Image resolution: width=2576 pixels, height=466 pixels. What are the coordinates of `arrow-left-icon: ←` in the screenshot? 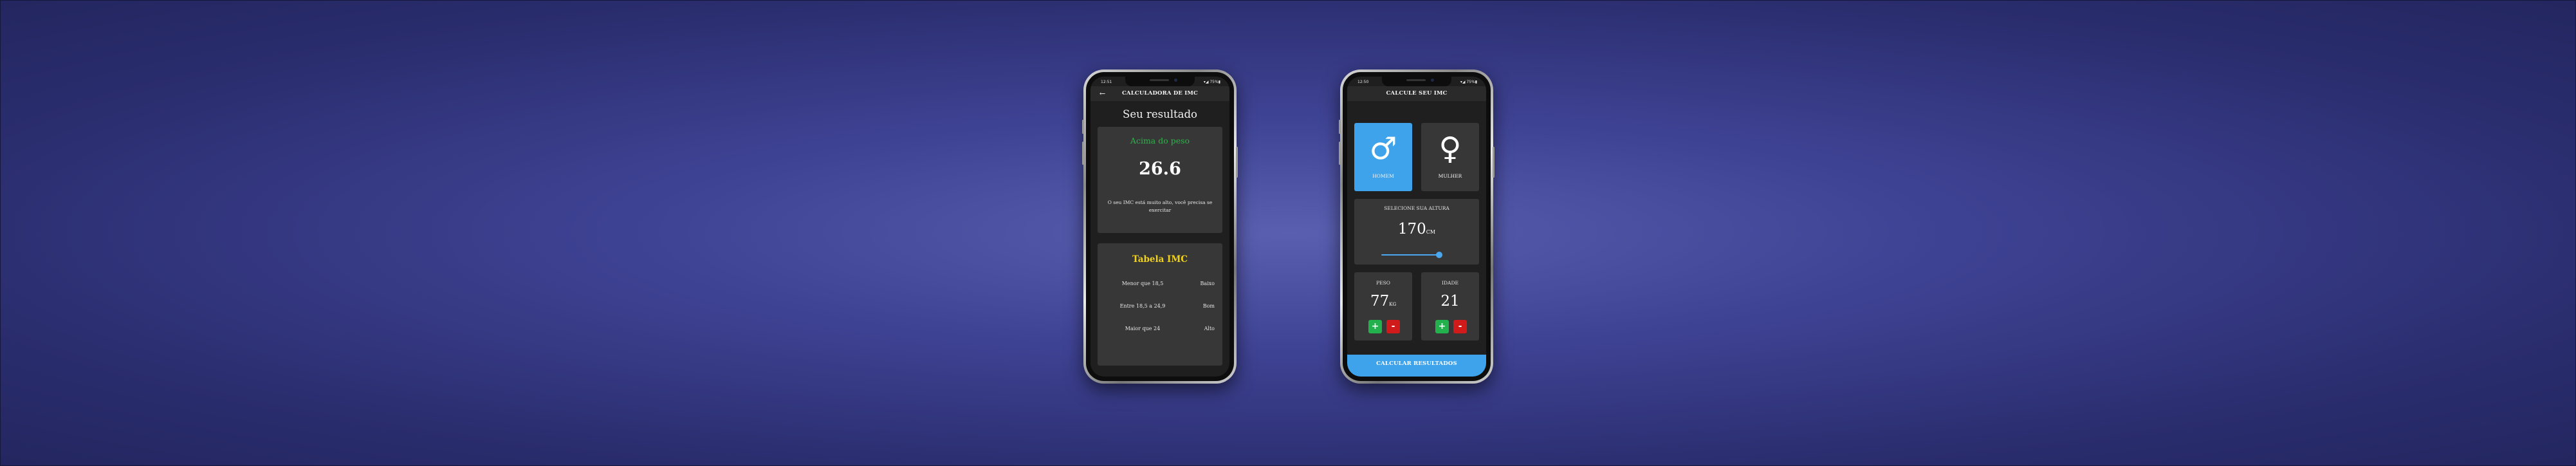 It's located at (1102, 93).